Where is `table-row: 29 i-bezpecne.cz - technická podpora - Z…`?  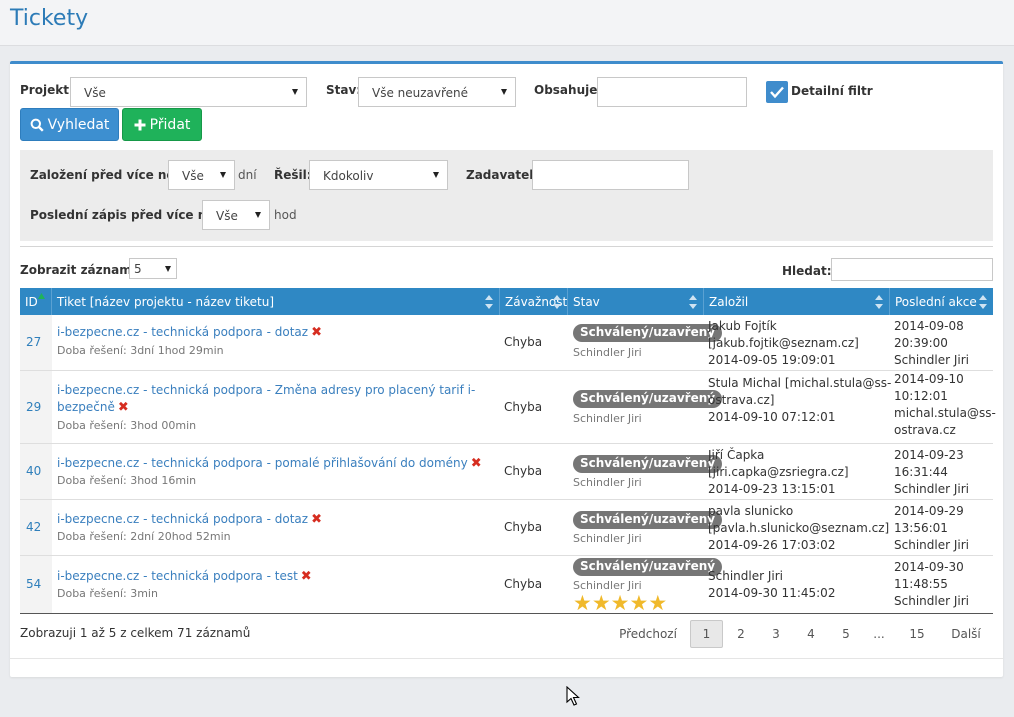 table-row: 29 i-bezpecne.cz - technická podpora - Z… is located at coordinates (508, 407).